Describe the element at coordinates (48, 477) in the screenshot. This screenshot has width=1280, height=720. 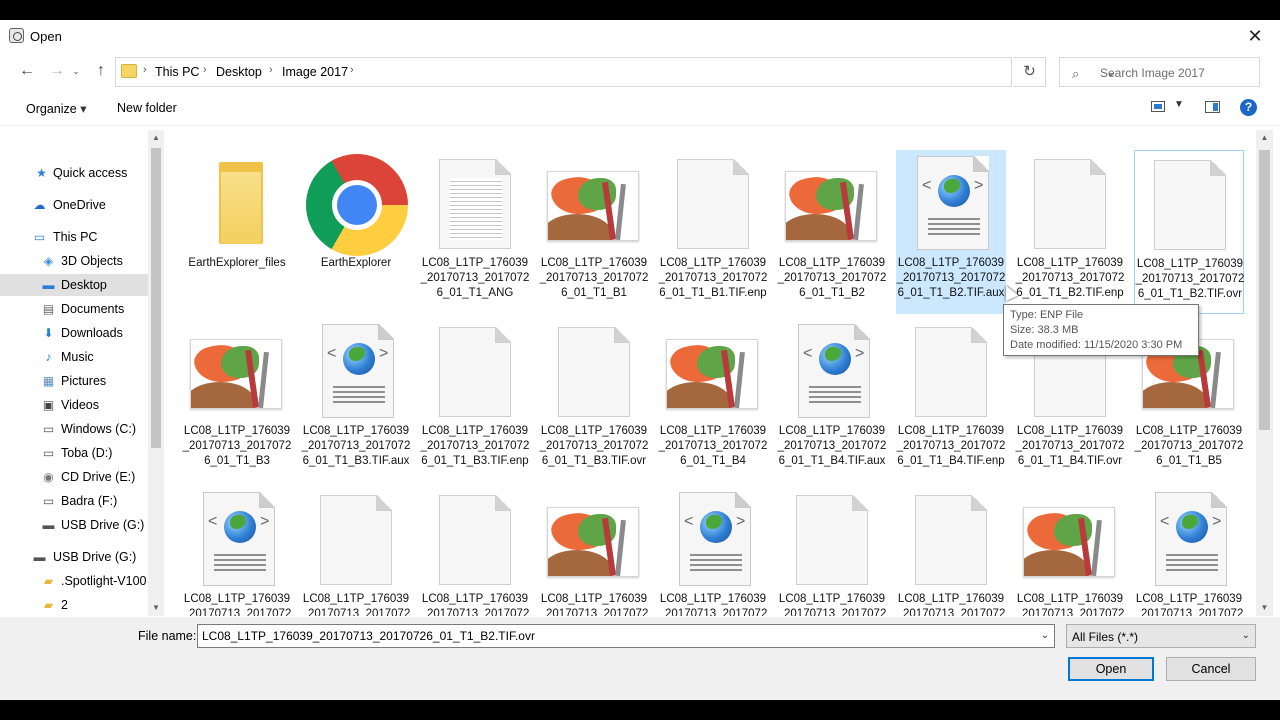
I see `cd-icon: ◉` at that location.